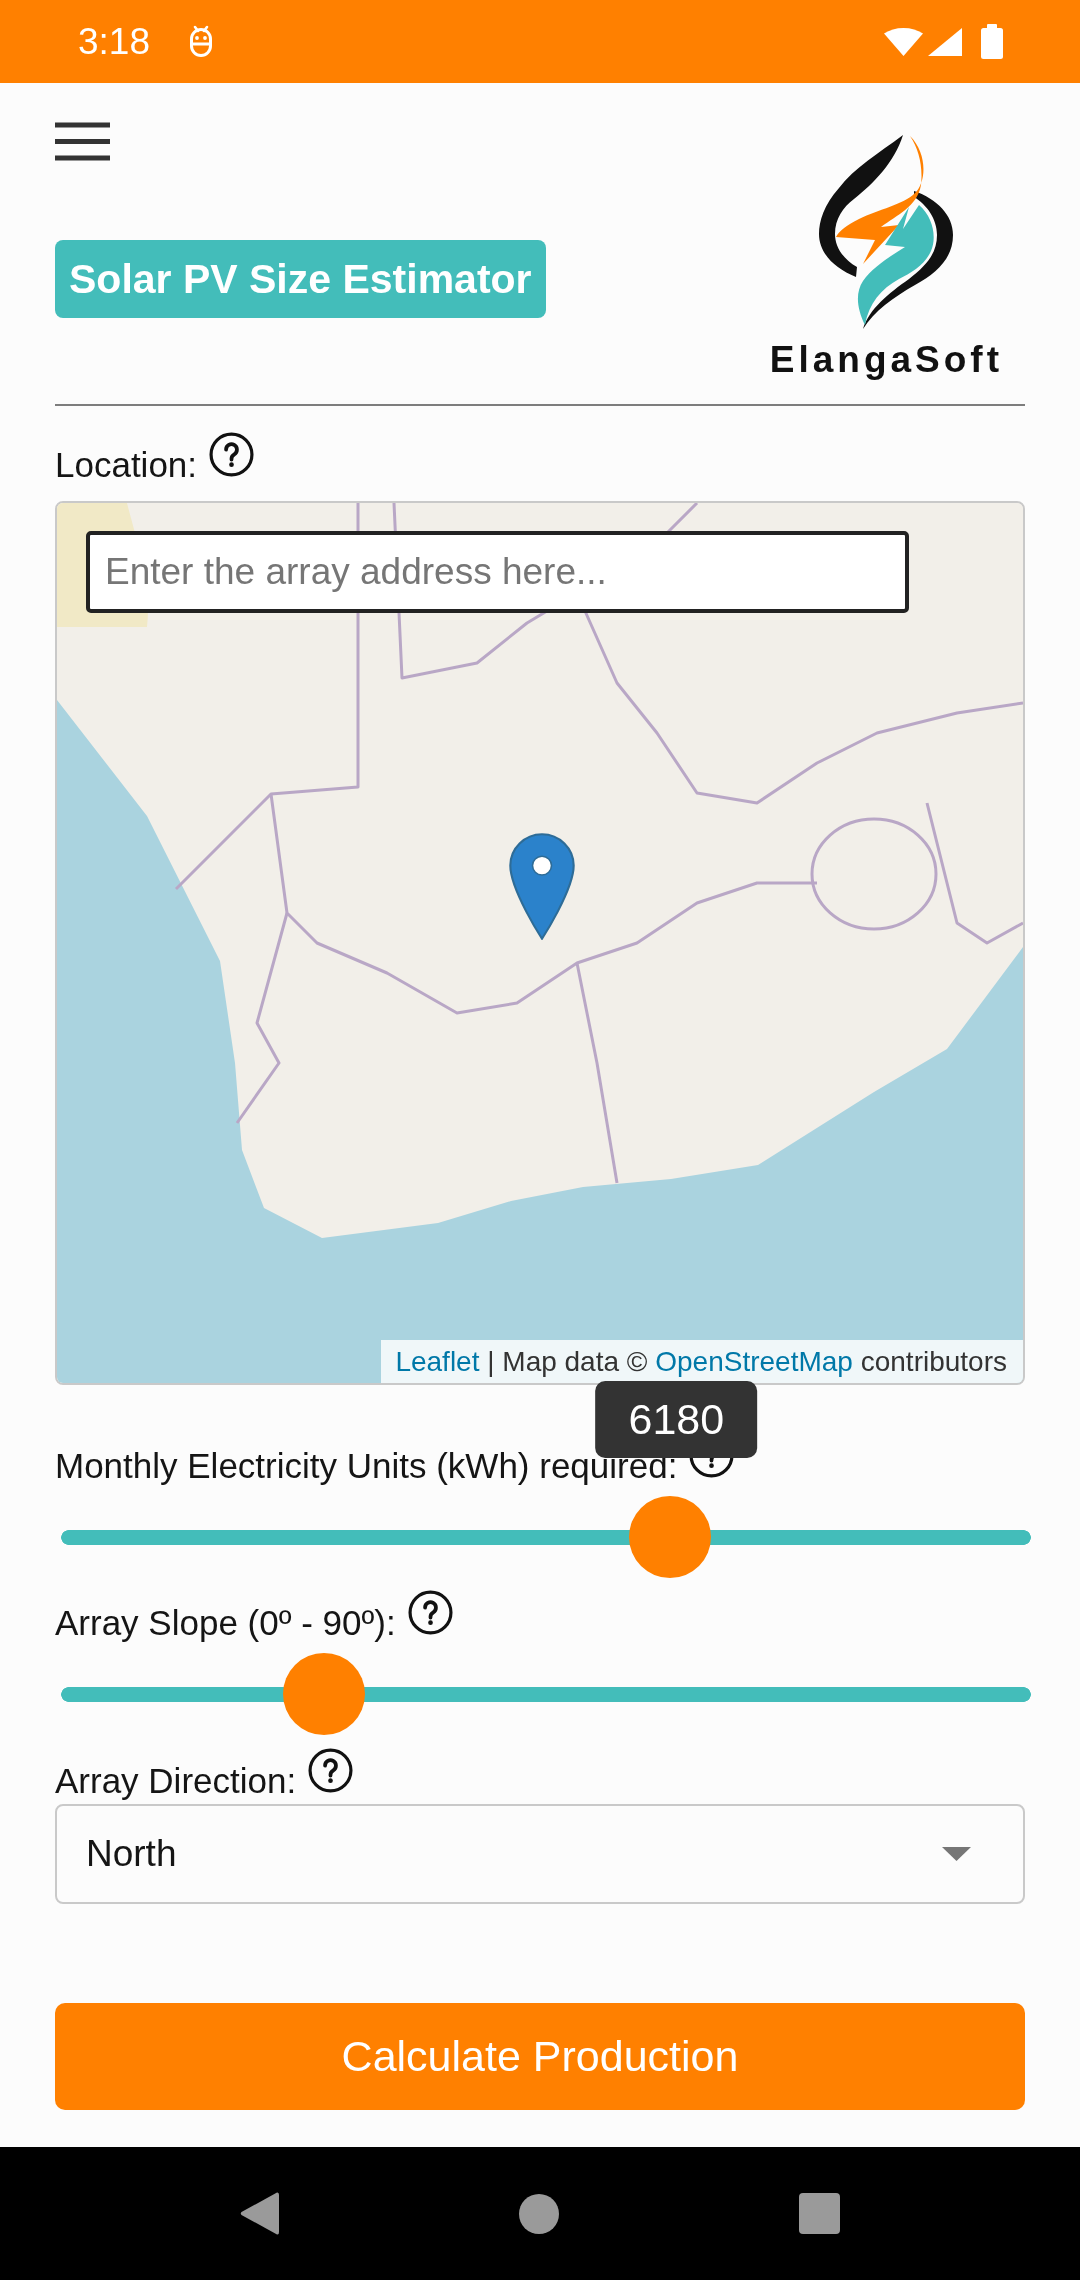 This screenshot has height=2280, width=1080. What do you see at coordinates (82, 141) in the screenshot?
I see `menu-icon` at bounding box center [82, 141].